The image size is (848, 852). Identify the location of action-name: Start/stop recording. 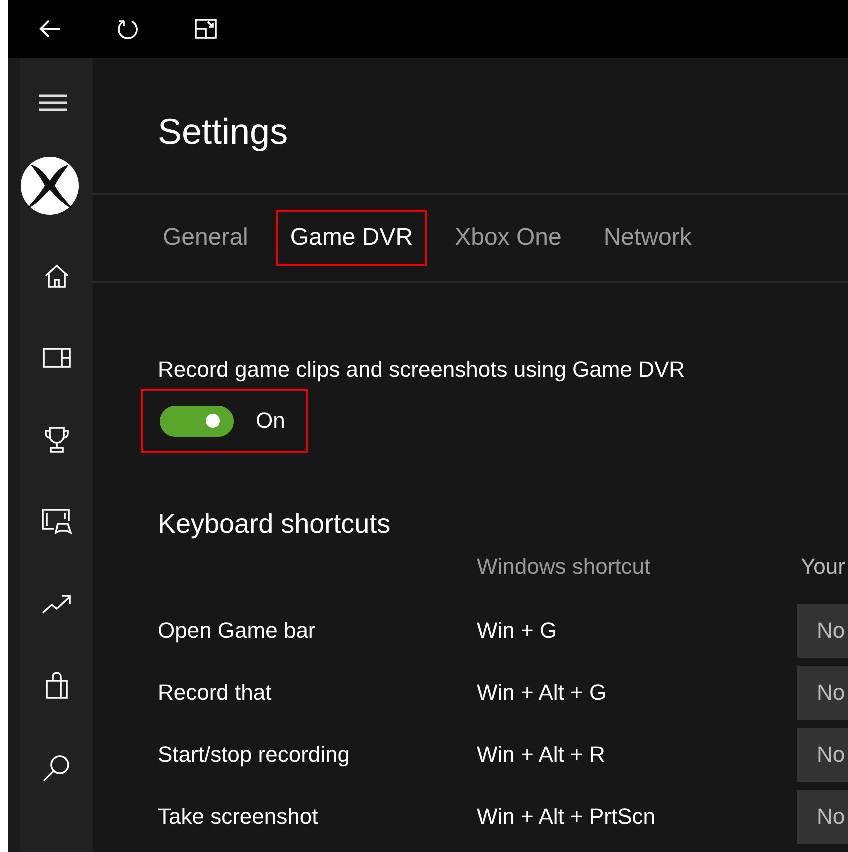
(254, 755).